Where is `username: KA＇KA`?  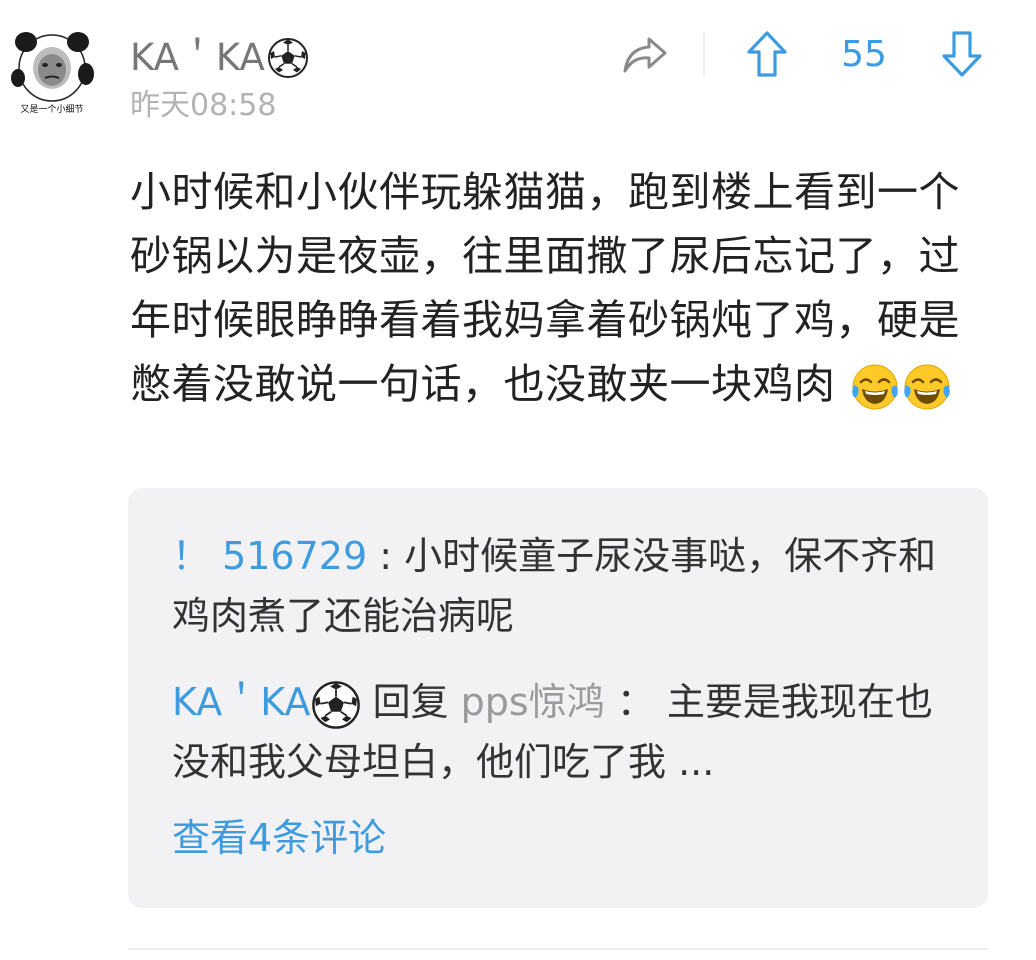
username: KA＇KA is located at coordinates (219, 58).